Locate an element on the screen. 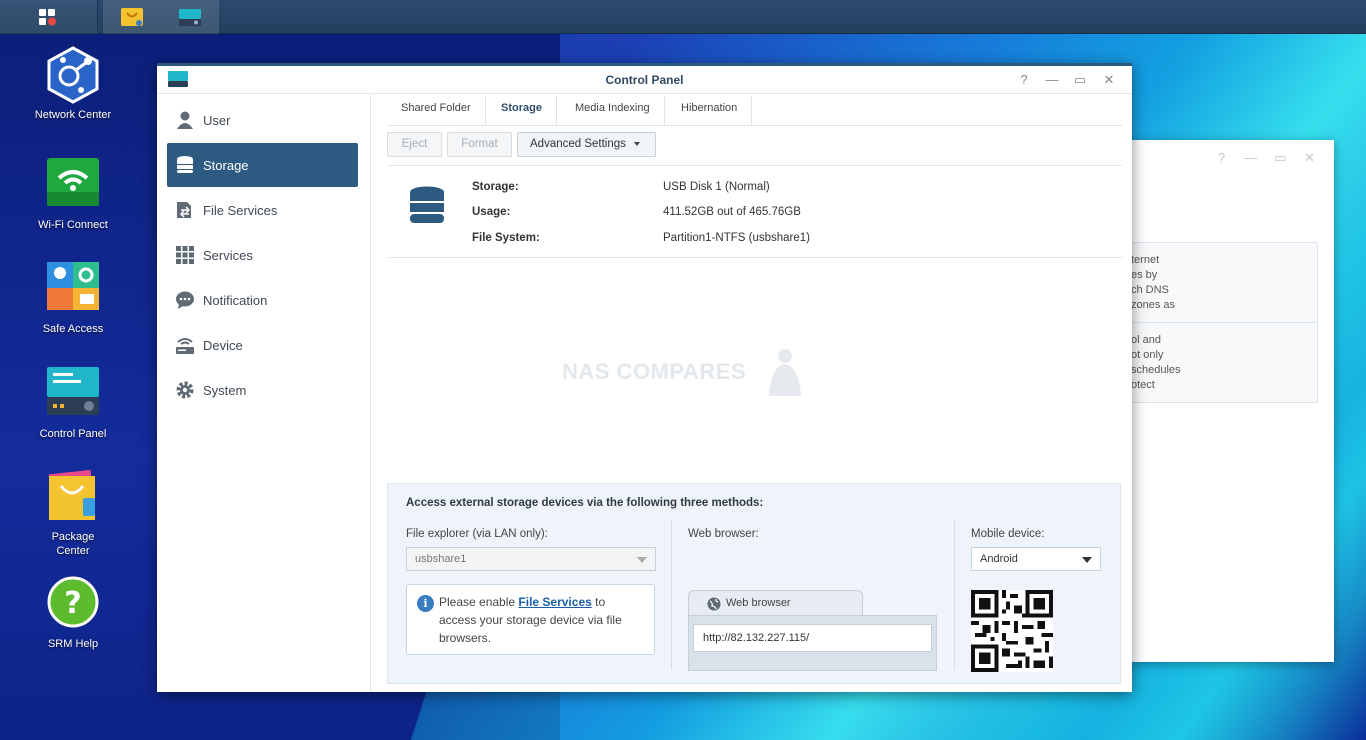 This screenshot has width=1366, height=740. desktop-icon-control-panel: Control Panel is located at coordinates (73, 403).